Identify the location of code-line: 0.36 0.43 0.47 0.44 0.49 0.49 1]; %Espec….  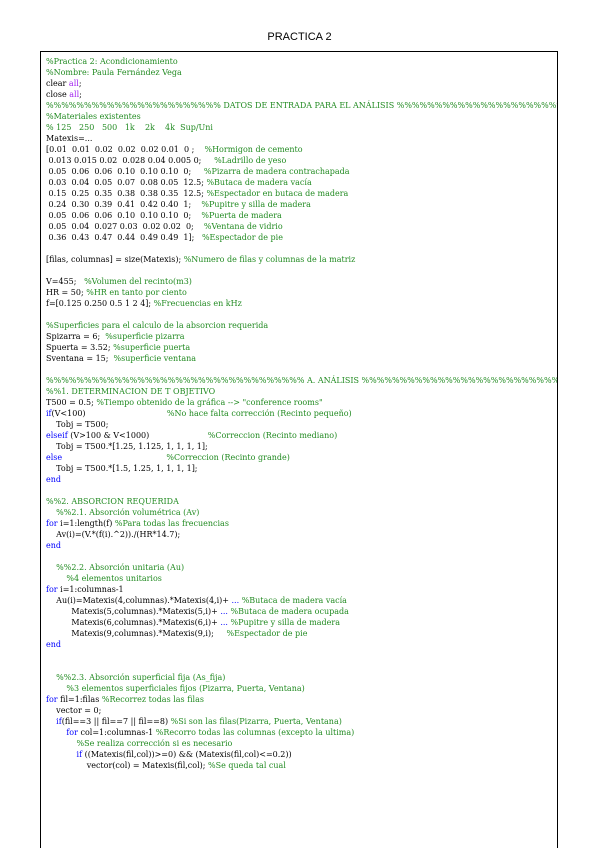
(301, 237).